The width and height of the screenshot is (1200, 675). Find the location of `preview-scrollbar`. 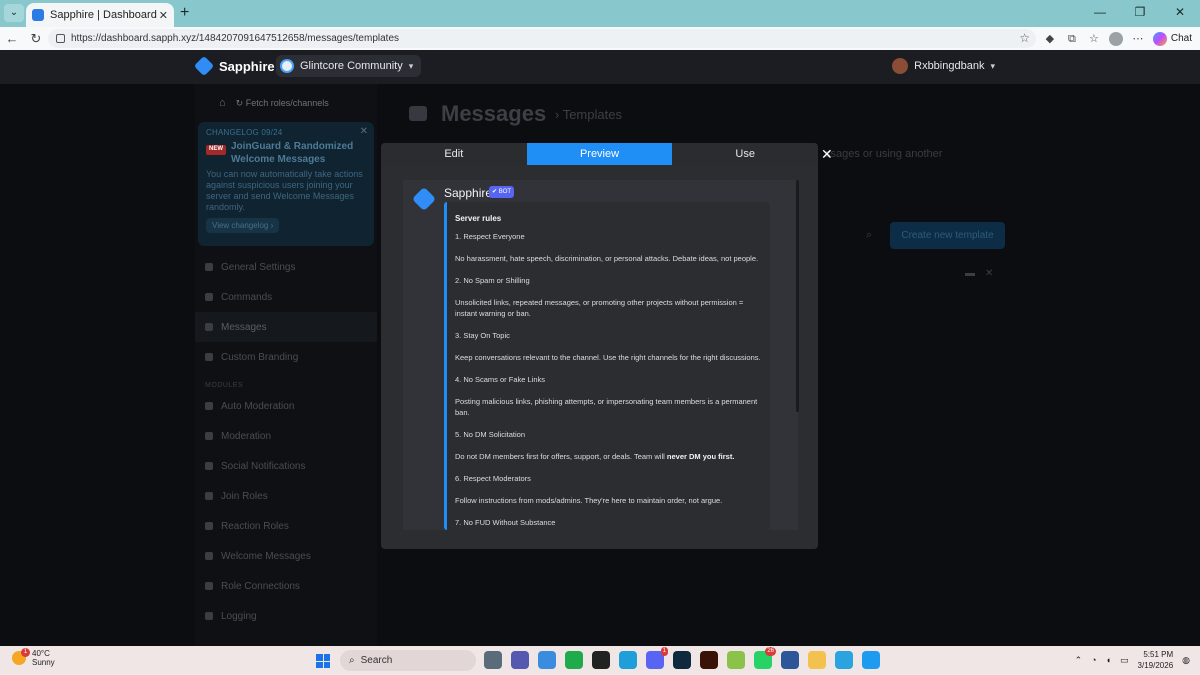

preview-scrollbar is located at coordinates (797, 296).